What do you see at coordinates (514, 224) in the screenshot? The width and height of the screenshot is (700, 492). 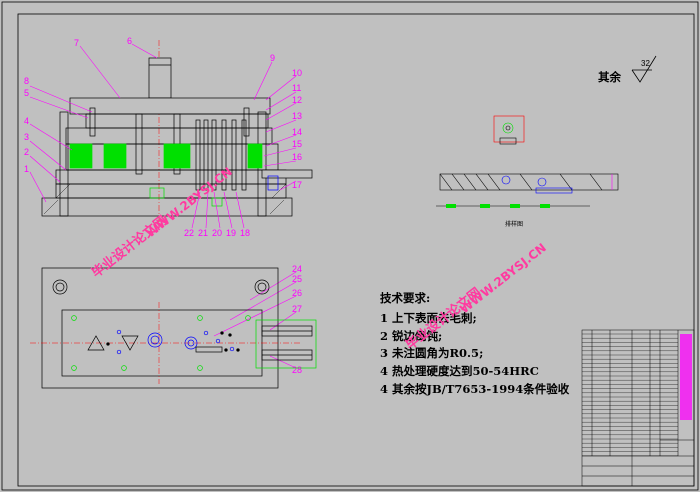 I see `strip-caption: 排样图` at bounding box center [514, 224].